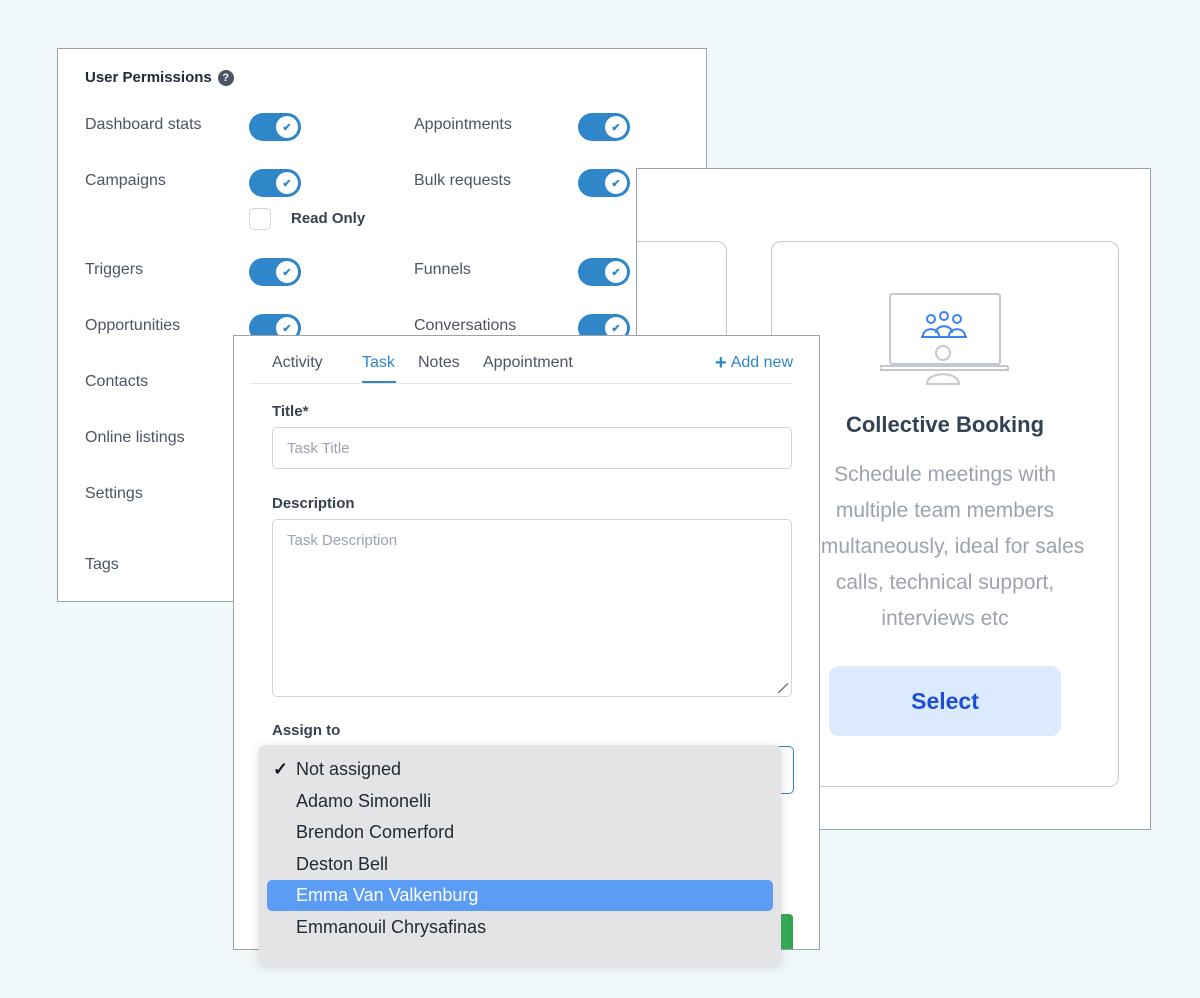 The width and height of the screenshot is (1200, 998). What do you see at coordinates (442, 269) in the screenshot?
I see `permission-label-funnels: Funnels` at bounding box center [442, 269].